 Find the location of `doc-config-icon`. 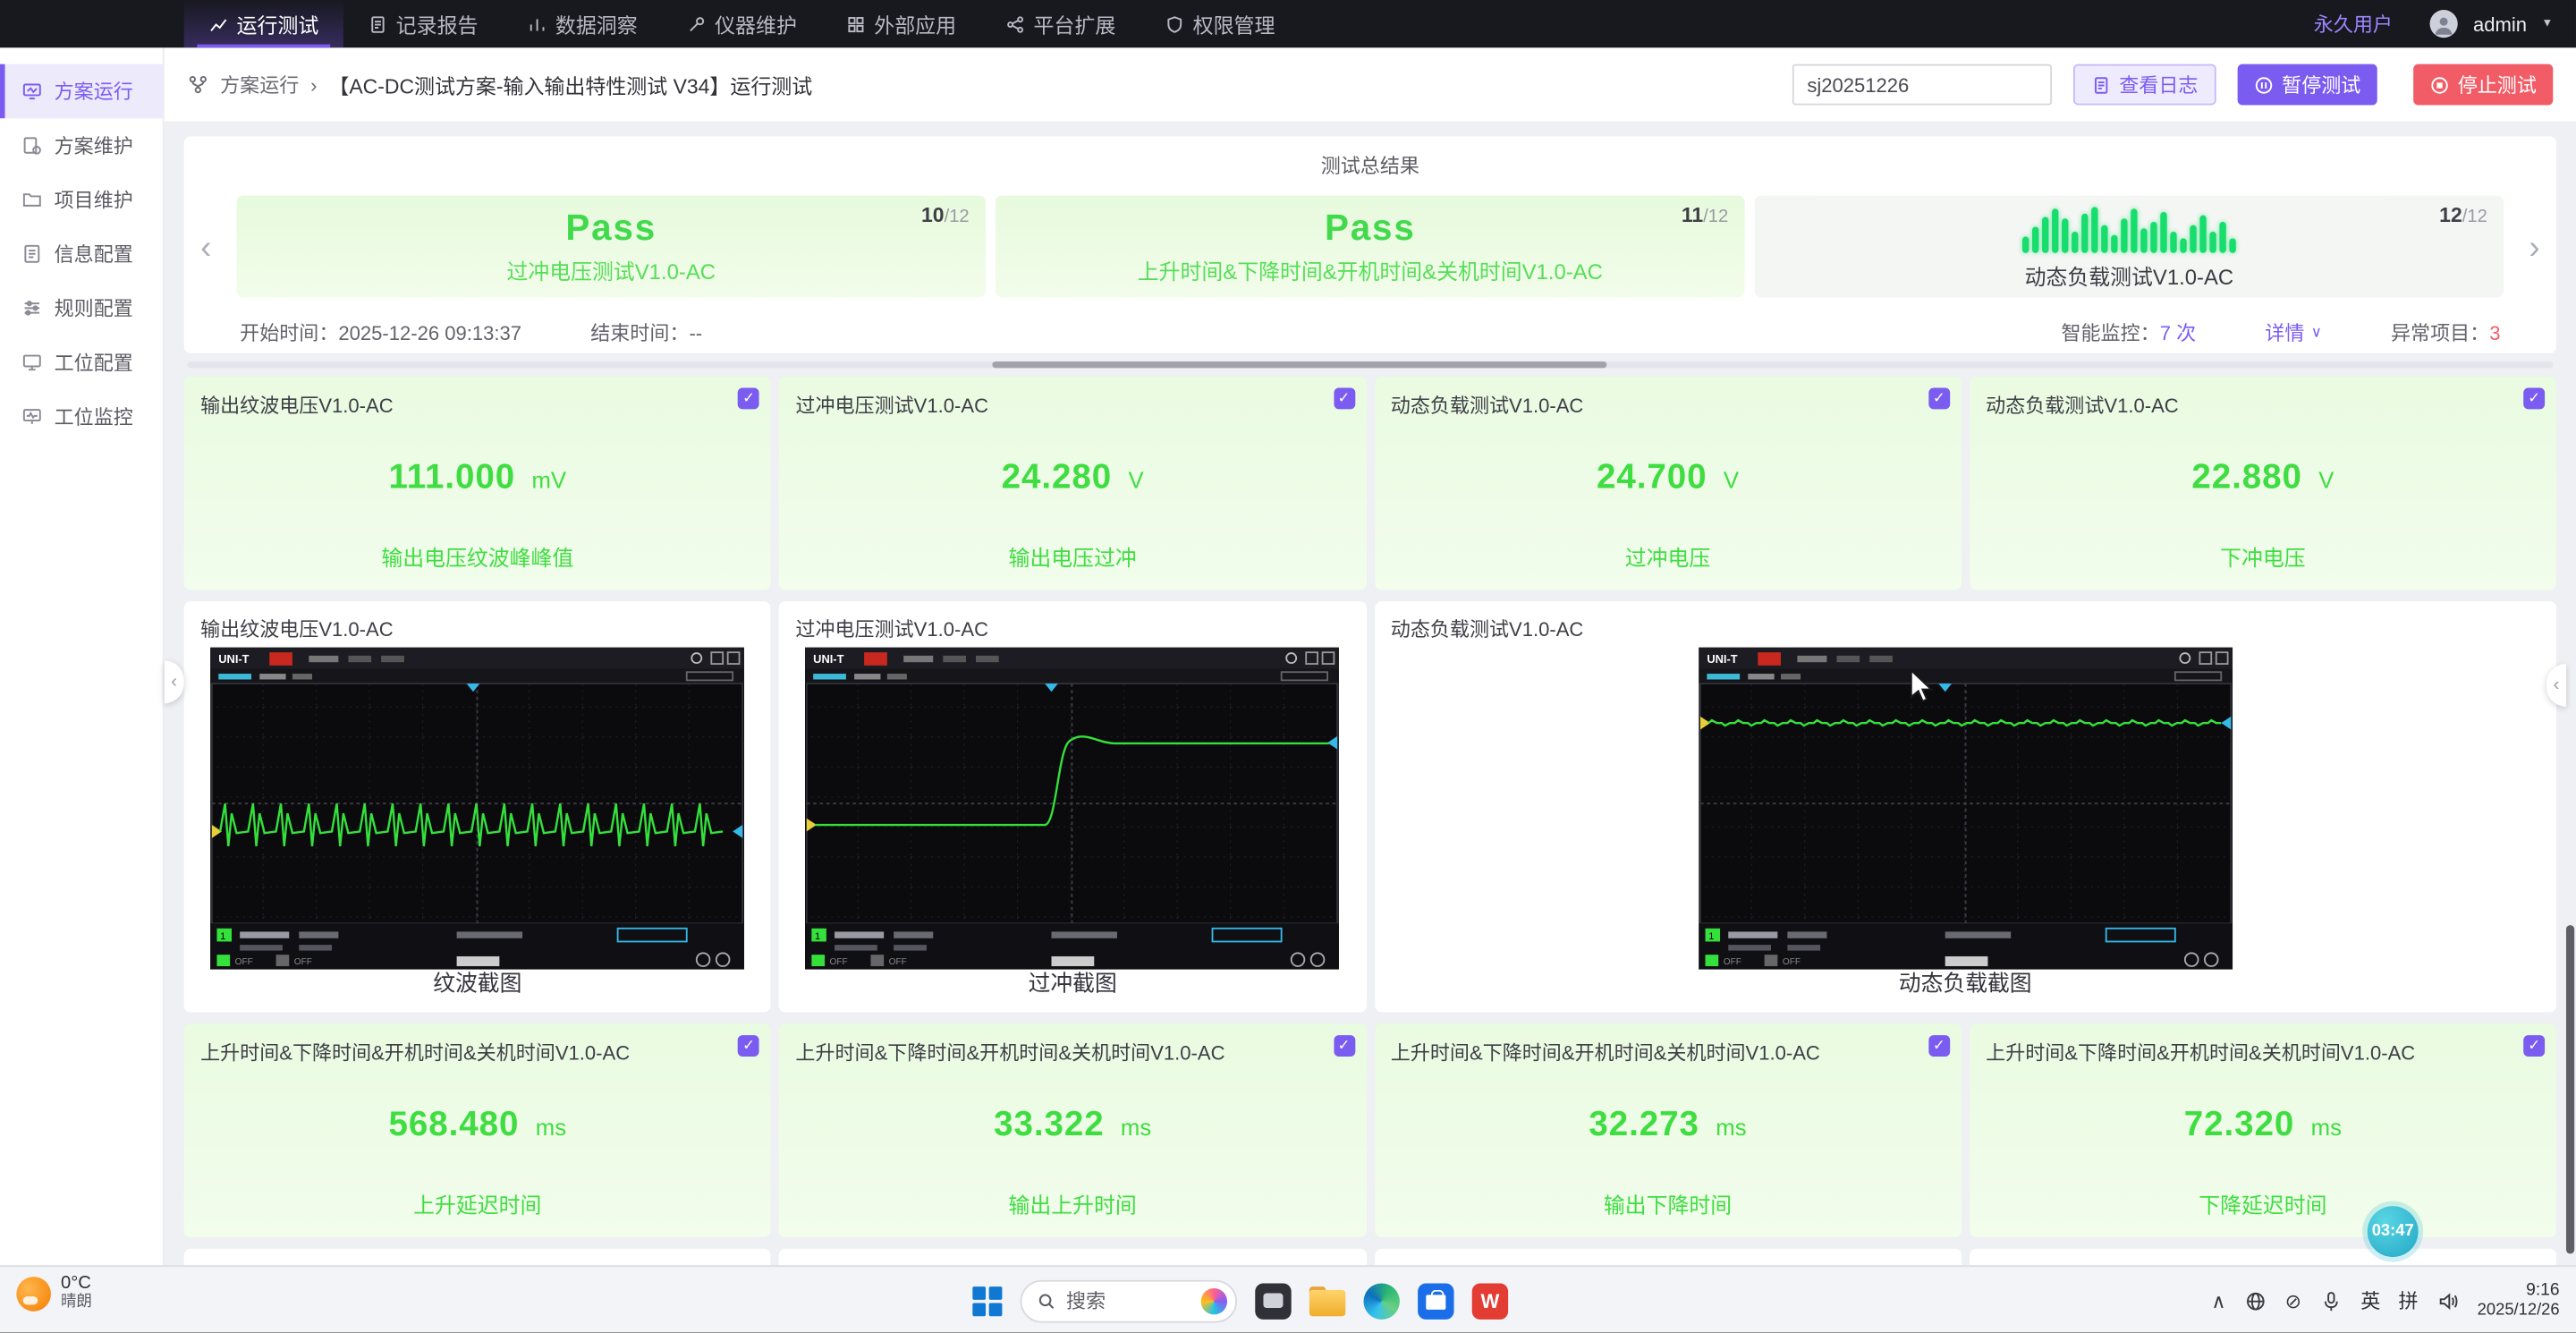

doc-config-icon is located at coordinates (32, 253).